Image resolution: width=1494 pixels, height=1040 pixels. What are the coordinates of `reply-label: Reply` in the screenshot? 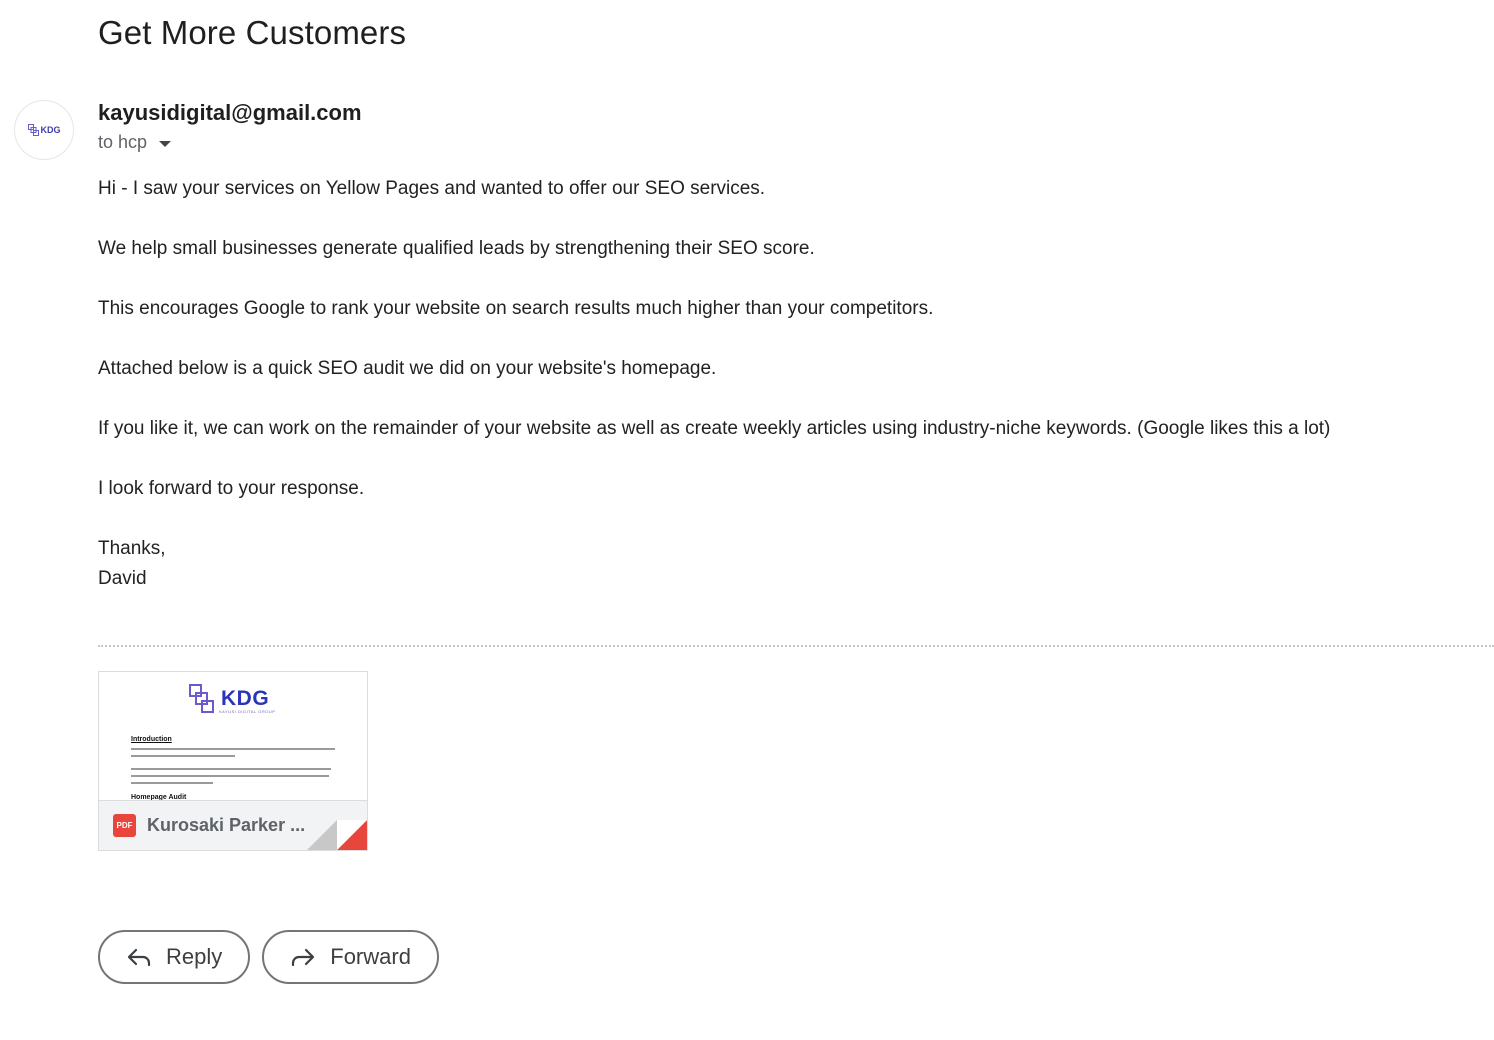 It's located at (194, 956).